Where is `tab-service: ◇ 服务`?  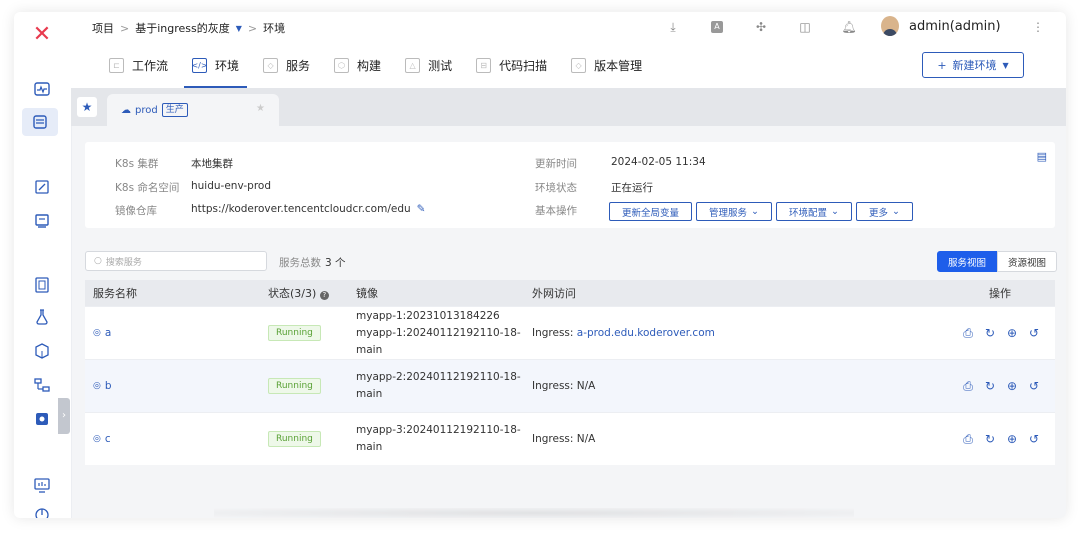 tab-service: ◇ 服务 is located at coordinates (286, 65).